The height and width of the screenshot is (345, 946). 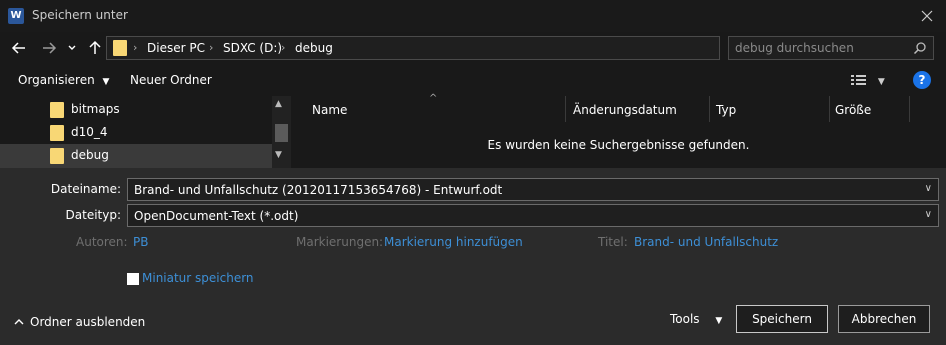 What do you see at coordinates (252, 48) in the screenshot?
I see `breadcrumb-item-sdxc: SDXC (D:)` at bounding box center [252, 48].